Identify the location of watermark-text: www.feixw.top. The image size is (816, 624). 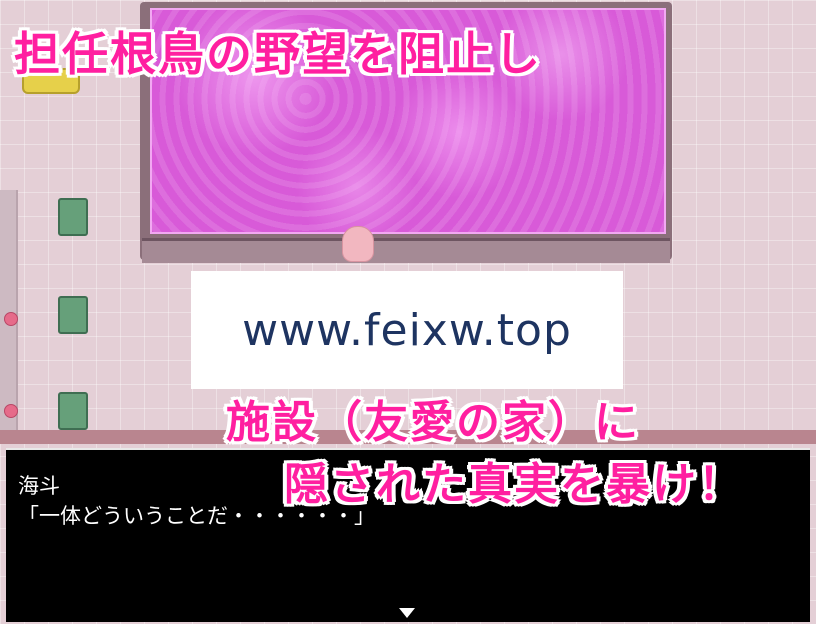
(407, 330).